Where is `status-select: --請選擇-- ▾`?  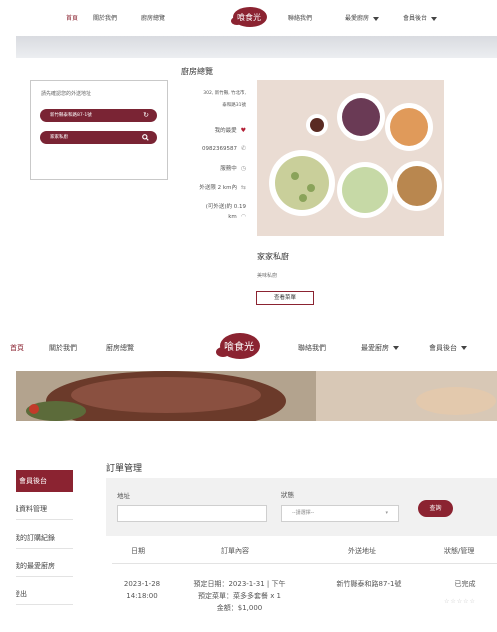 status-select: --請選擇-- ▾ is located at coordinates (340, 513).